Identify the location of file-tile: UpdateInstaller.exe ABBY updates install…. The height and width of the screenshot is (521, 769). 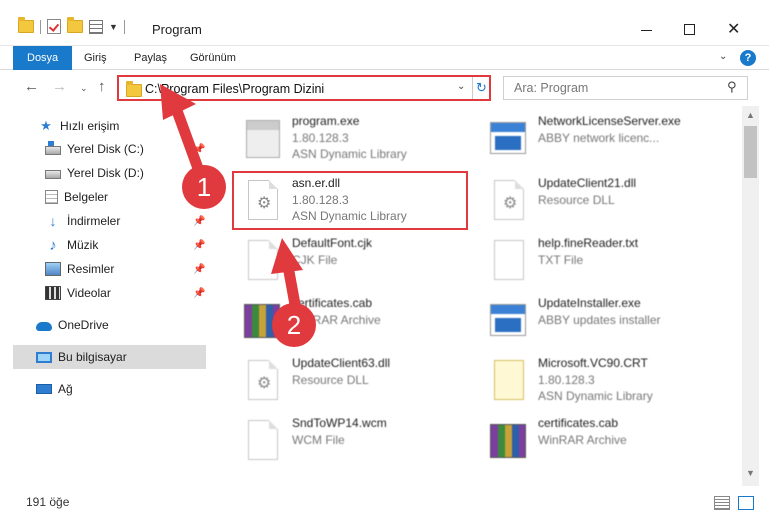
(605, 321).